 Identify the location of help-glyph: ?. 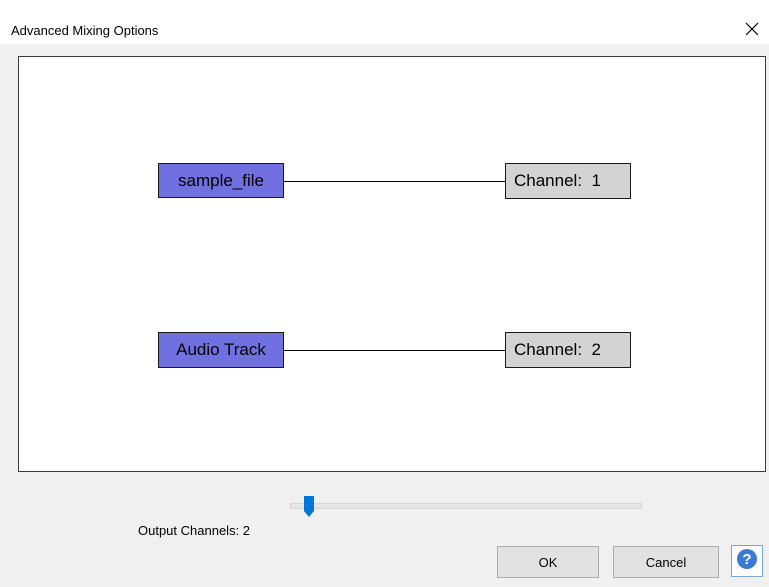
(746, 559).